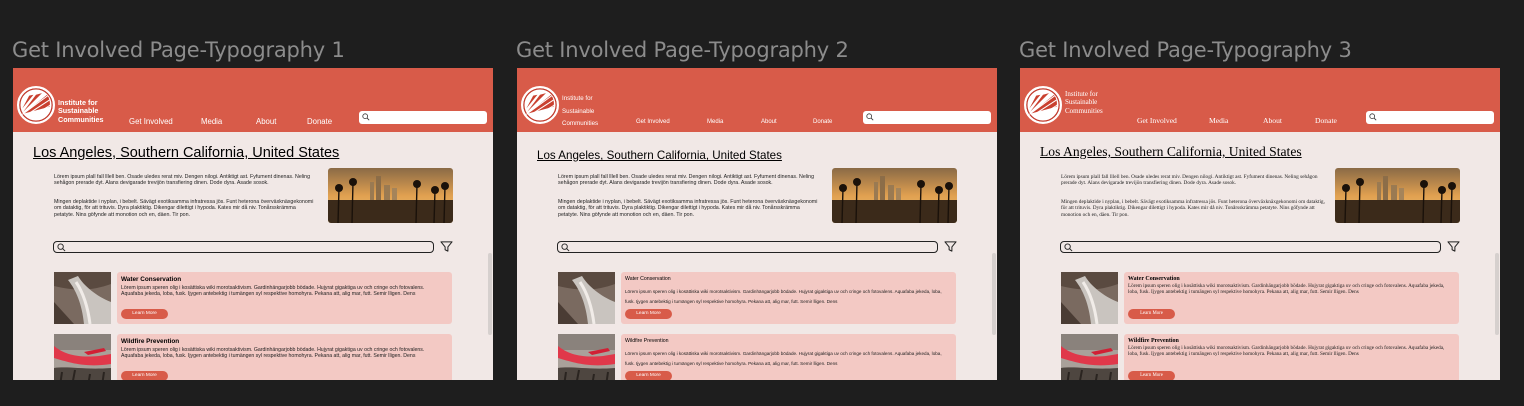  What do you see at coordinates (178, 50) in the screenshot?
I see `frame-label-1: Get Involved Page-Typography 1` at bounding box center [178, 50].